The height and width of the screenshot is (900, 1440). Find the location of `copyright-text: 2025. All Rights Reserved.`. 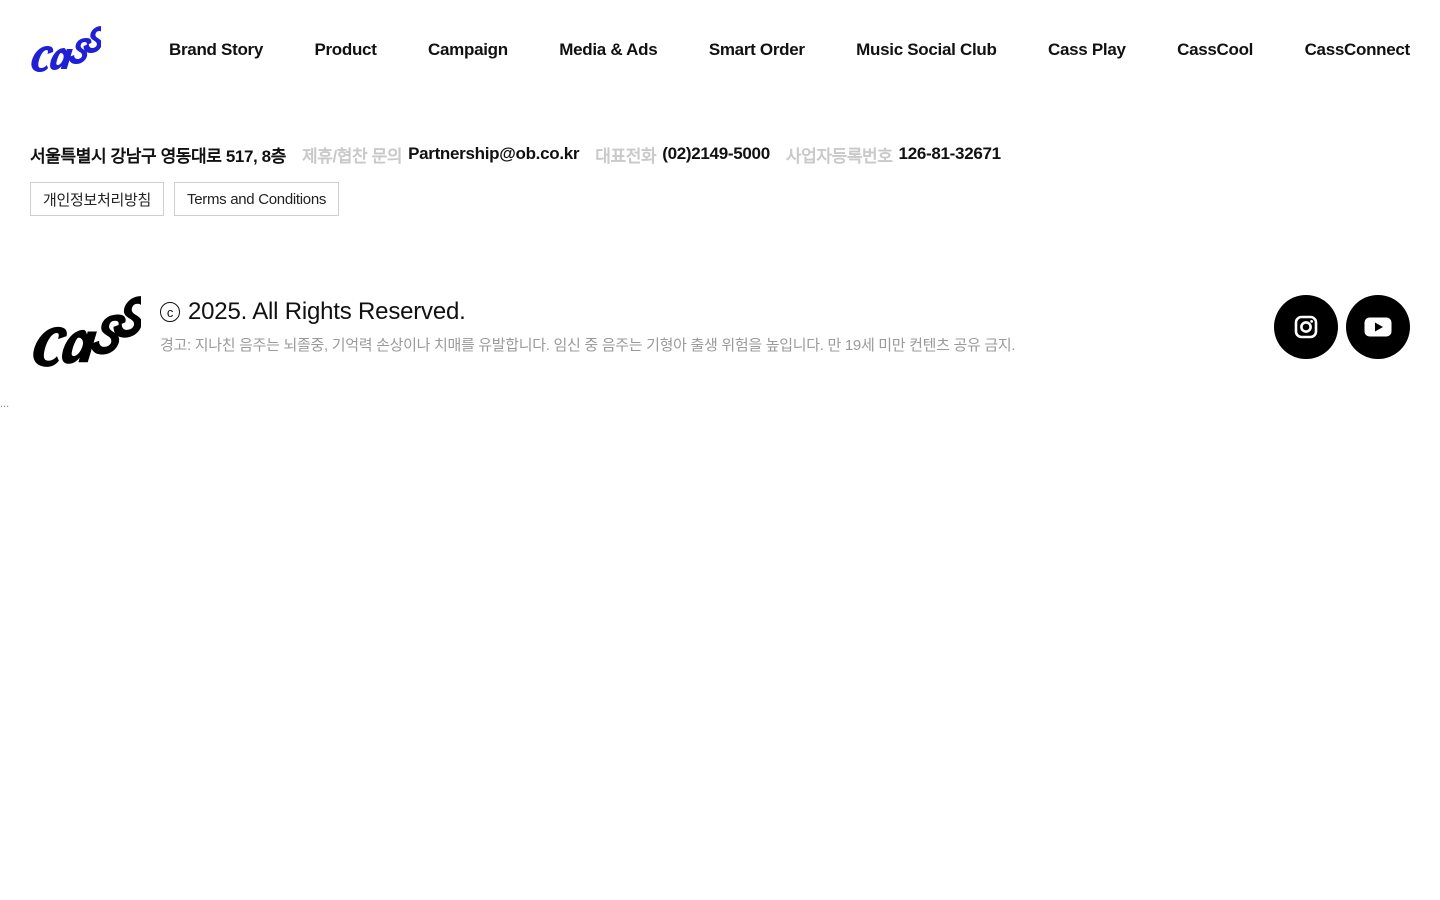

copyright-text: 2025. All Rights Reserved. is located at coordinates (327, 311).